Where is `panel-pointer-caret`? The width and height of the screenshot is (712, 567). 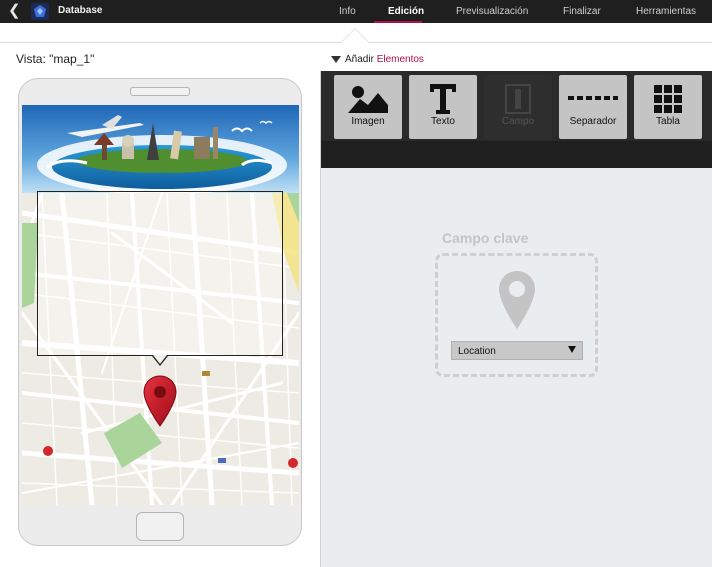
panel-pointer-caret is located at coordinates (355, 35).